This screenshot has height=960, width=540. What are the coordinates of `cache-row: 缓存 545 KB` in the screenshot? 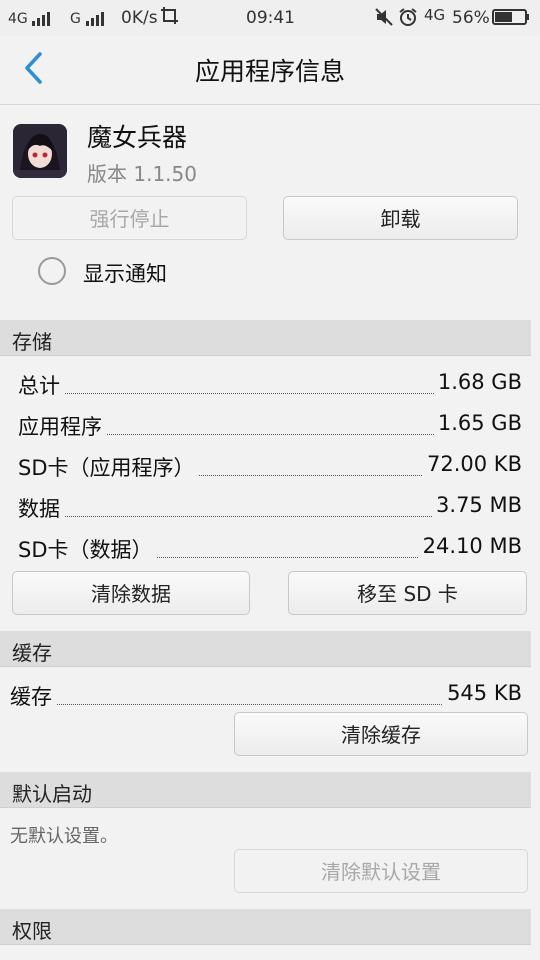 It's located at (266, 696).